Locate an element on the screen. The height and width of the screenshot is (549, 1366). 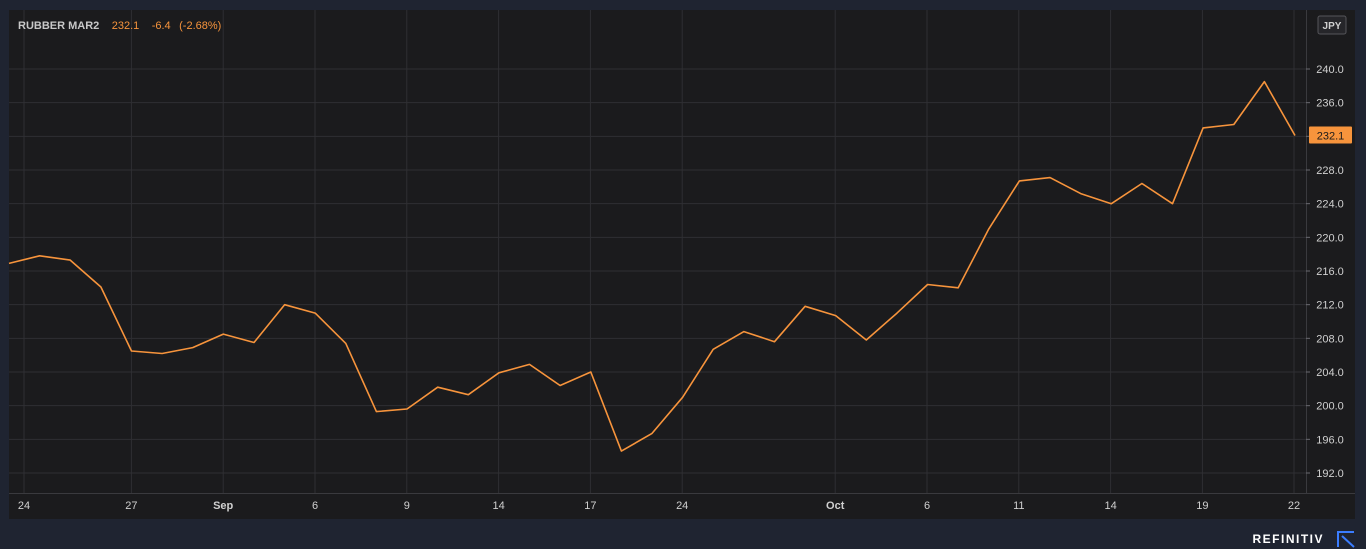
currency-badge: JPY is located at coordinates (1332, 25).